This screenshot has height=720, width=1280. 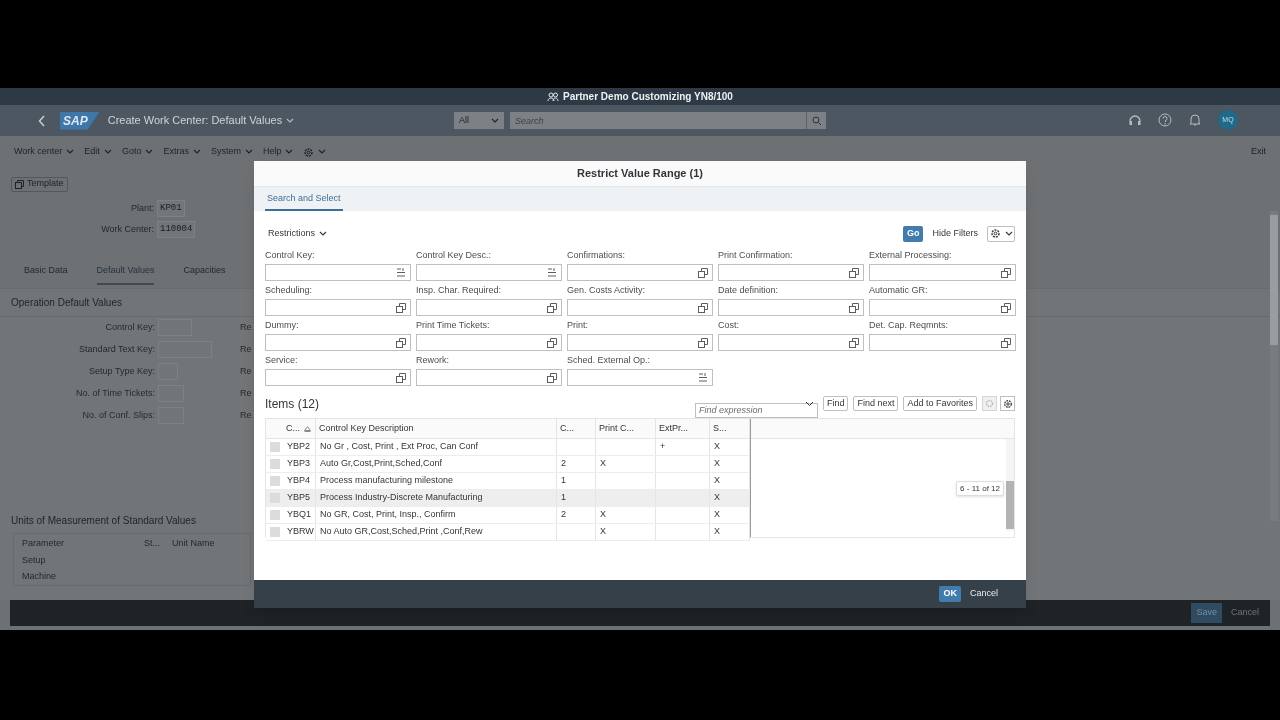 I want to click on field-label: Insp. Char. Required:, so click(x=459, y=290).